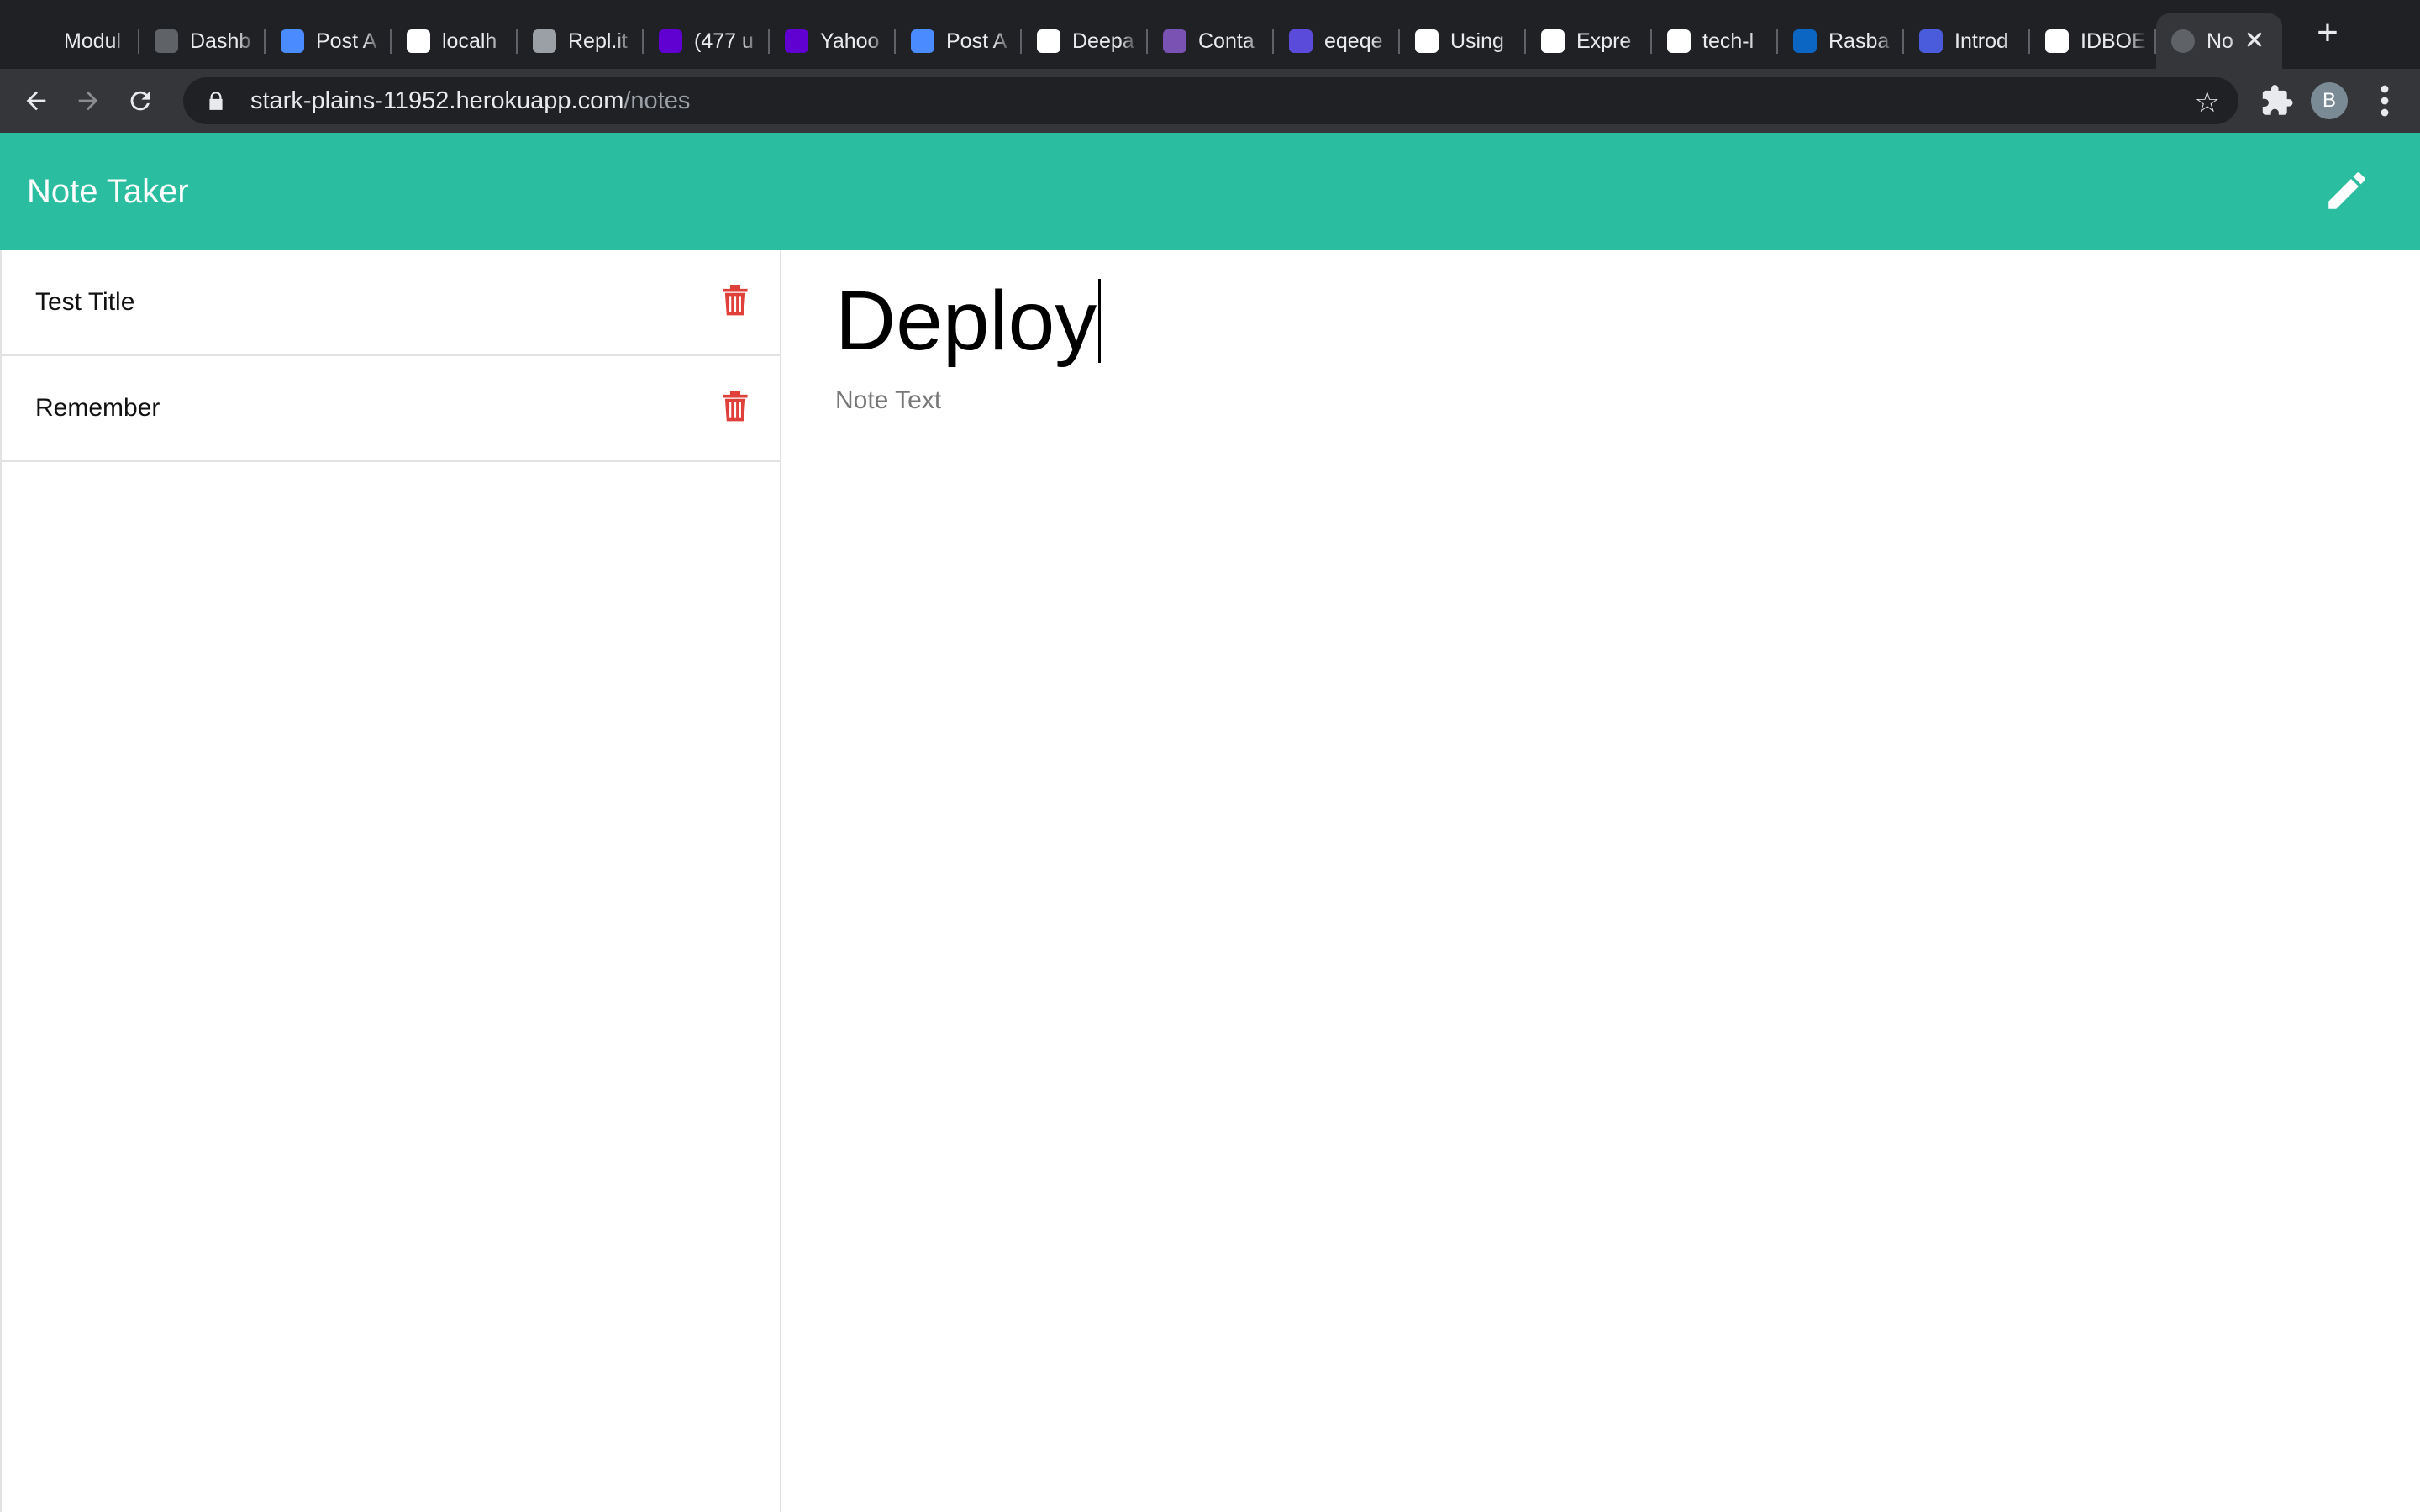 Image resolution: width=2420 pixels, height=1512 pixels. What do you see at coordinates (1353, 41) in the screenshot?
I see `tab-title: eqeqe` at bounding box center [1353, 41].